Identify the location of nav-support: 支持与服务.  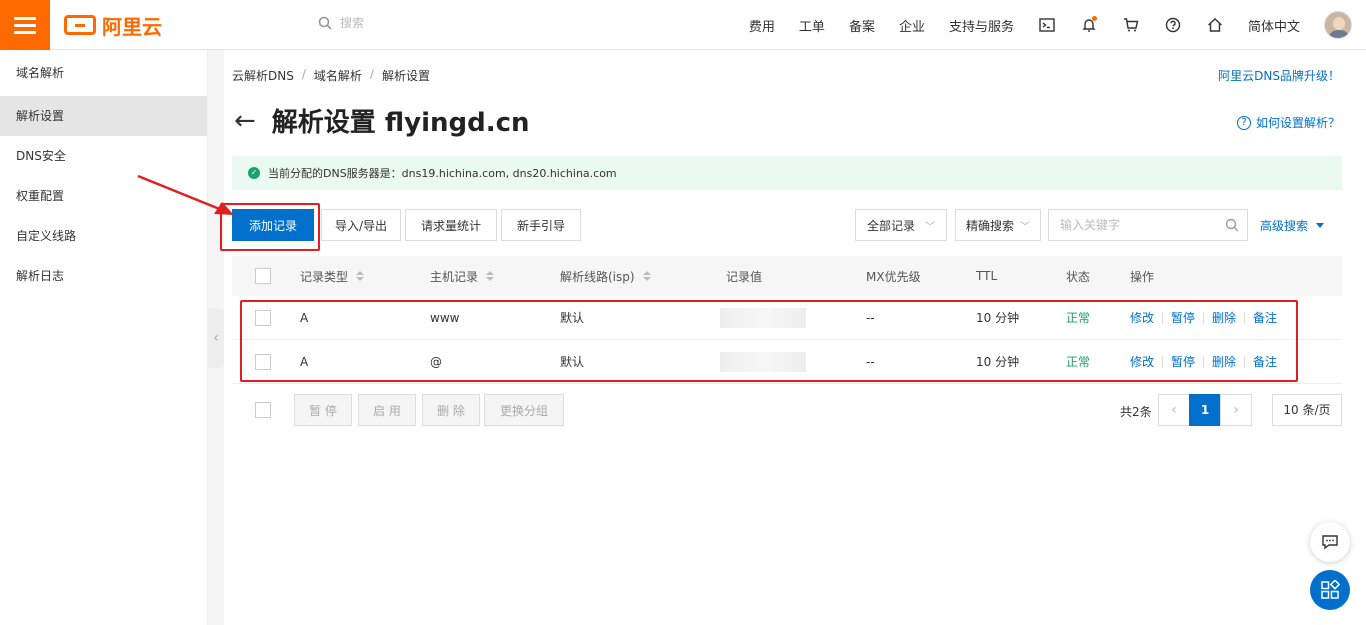
(981, 25).